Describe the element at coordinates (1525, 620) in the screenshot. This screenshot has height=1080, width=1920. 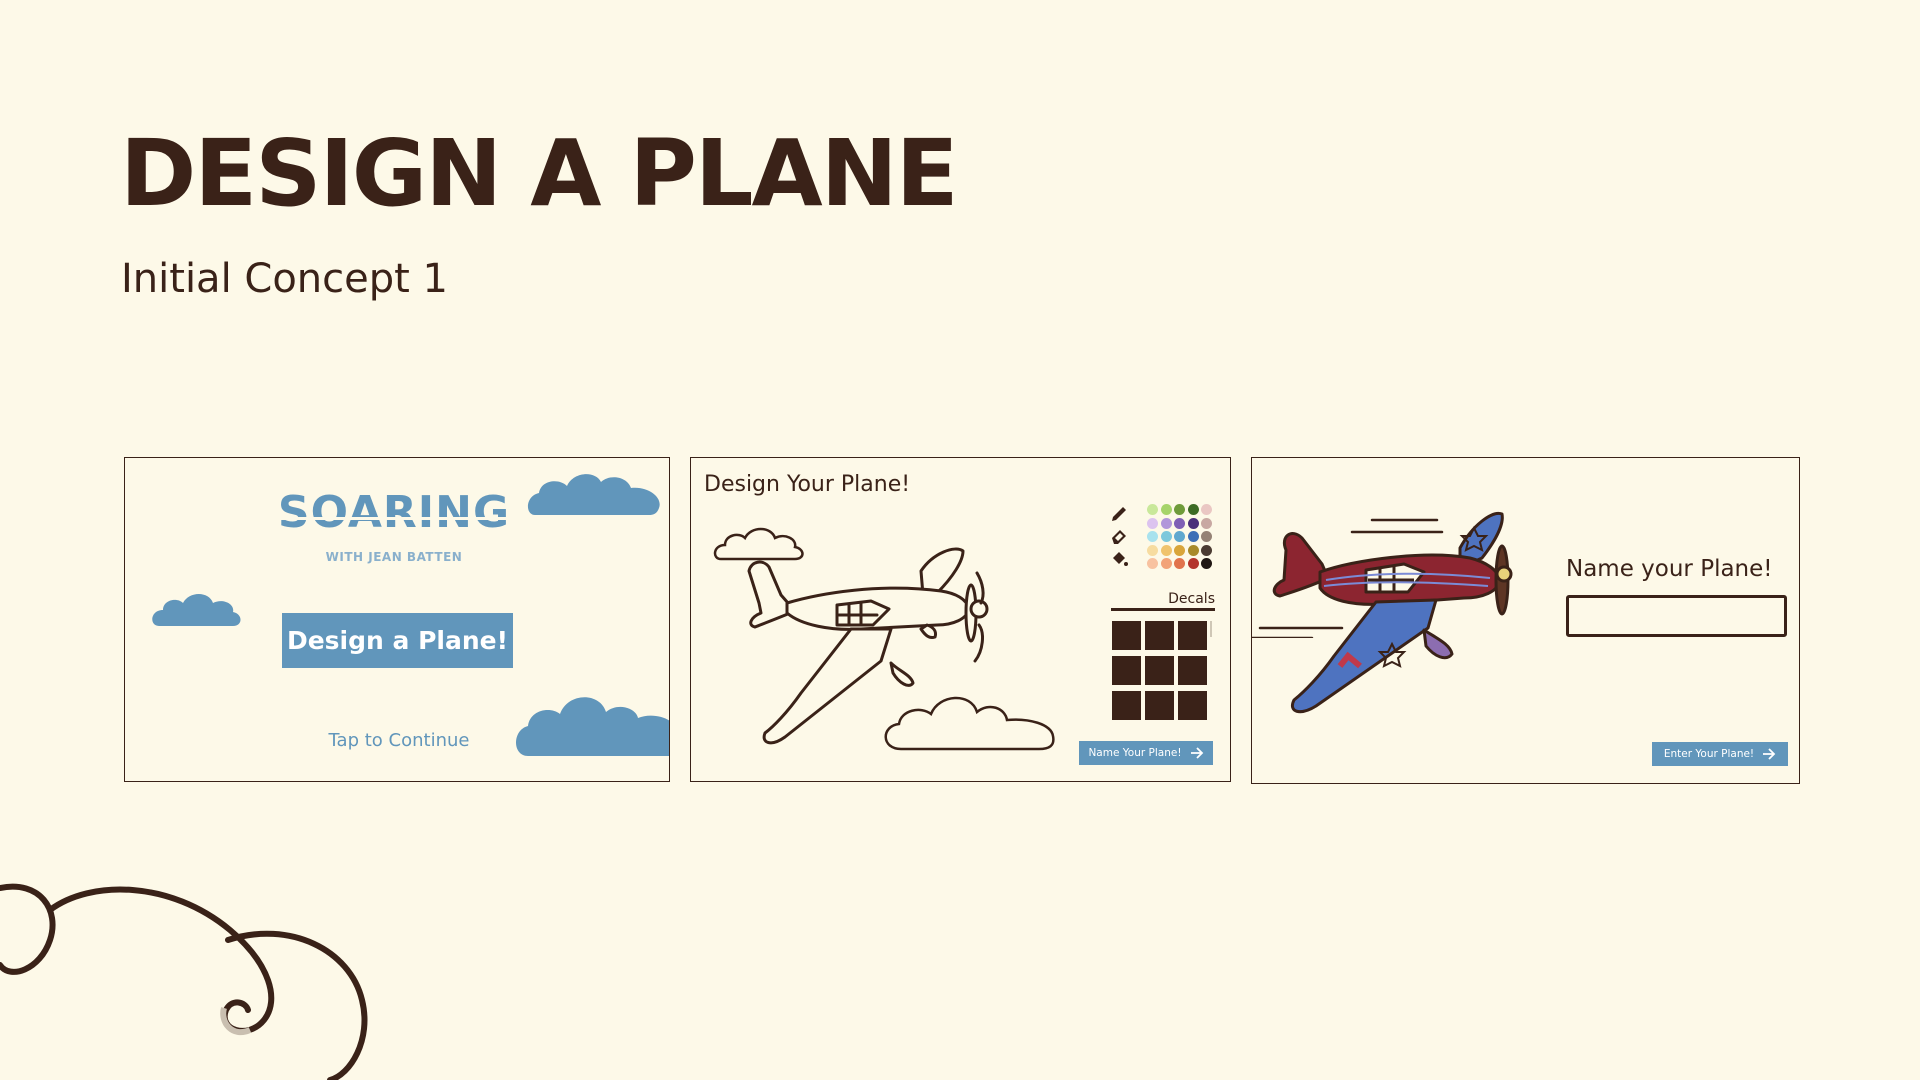
I see `screen-name-mockup: Name your Plane! Enter Your Plane!` at that location.